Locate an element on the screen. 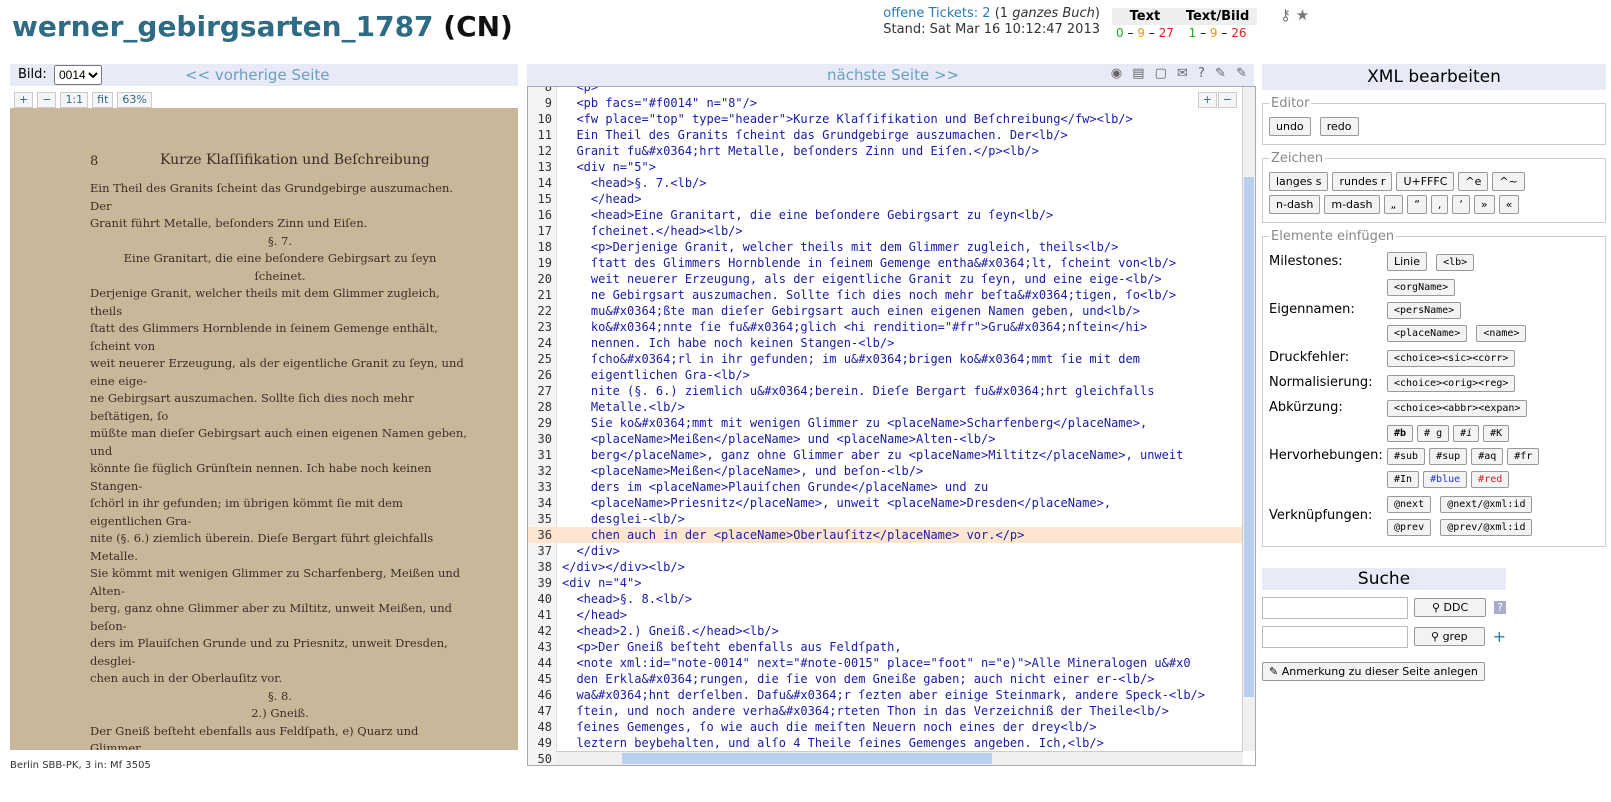  zeichen-button: ‘ is located at coordinates (1461, 204).